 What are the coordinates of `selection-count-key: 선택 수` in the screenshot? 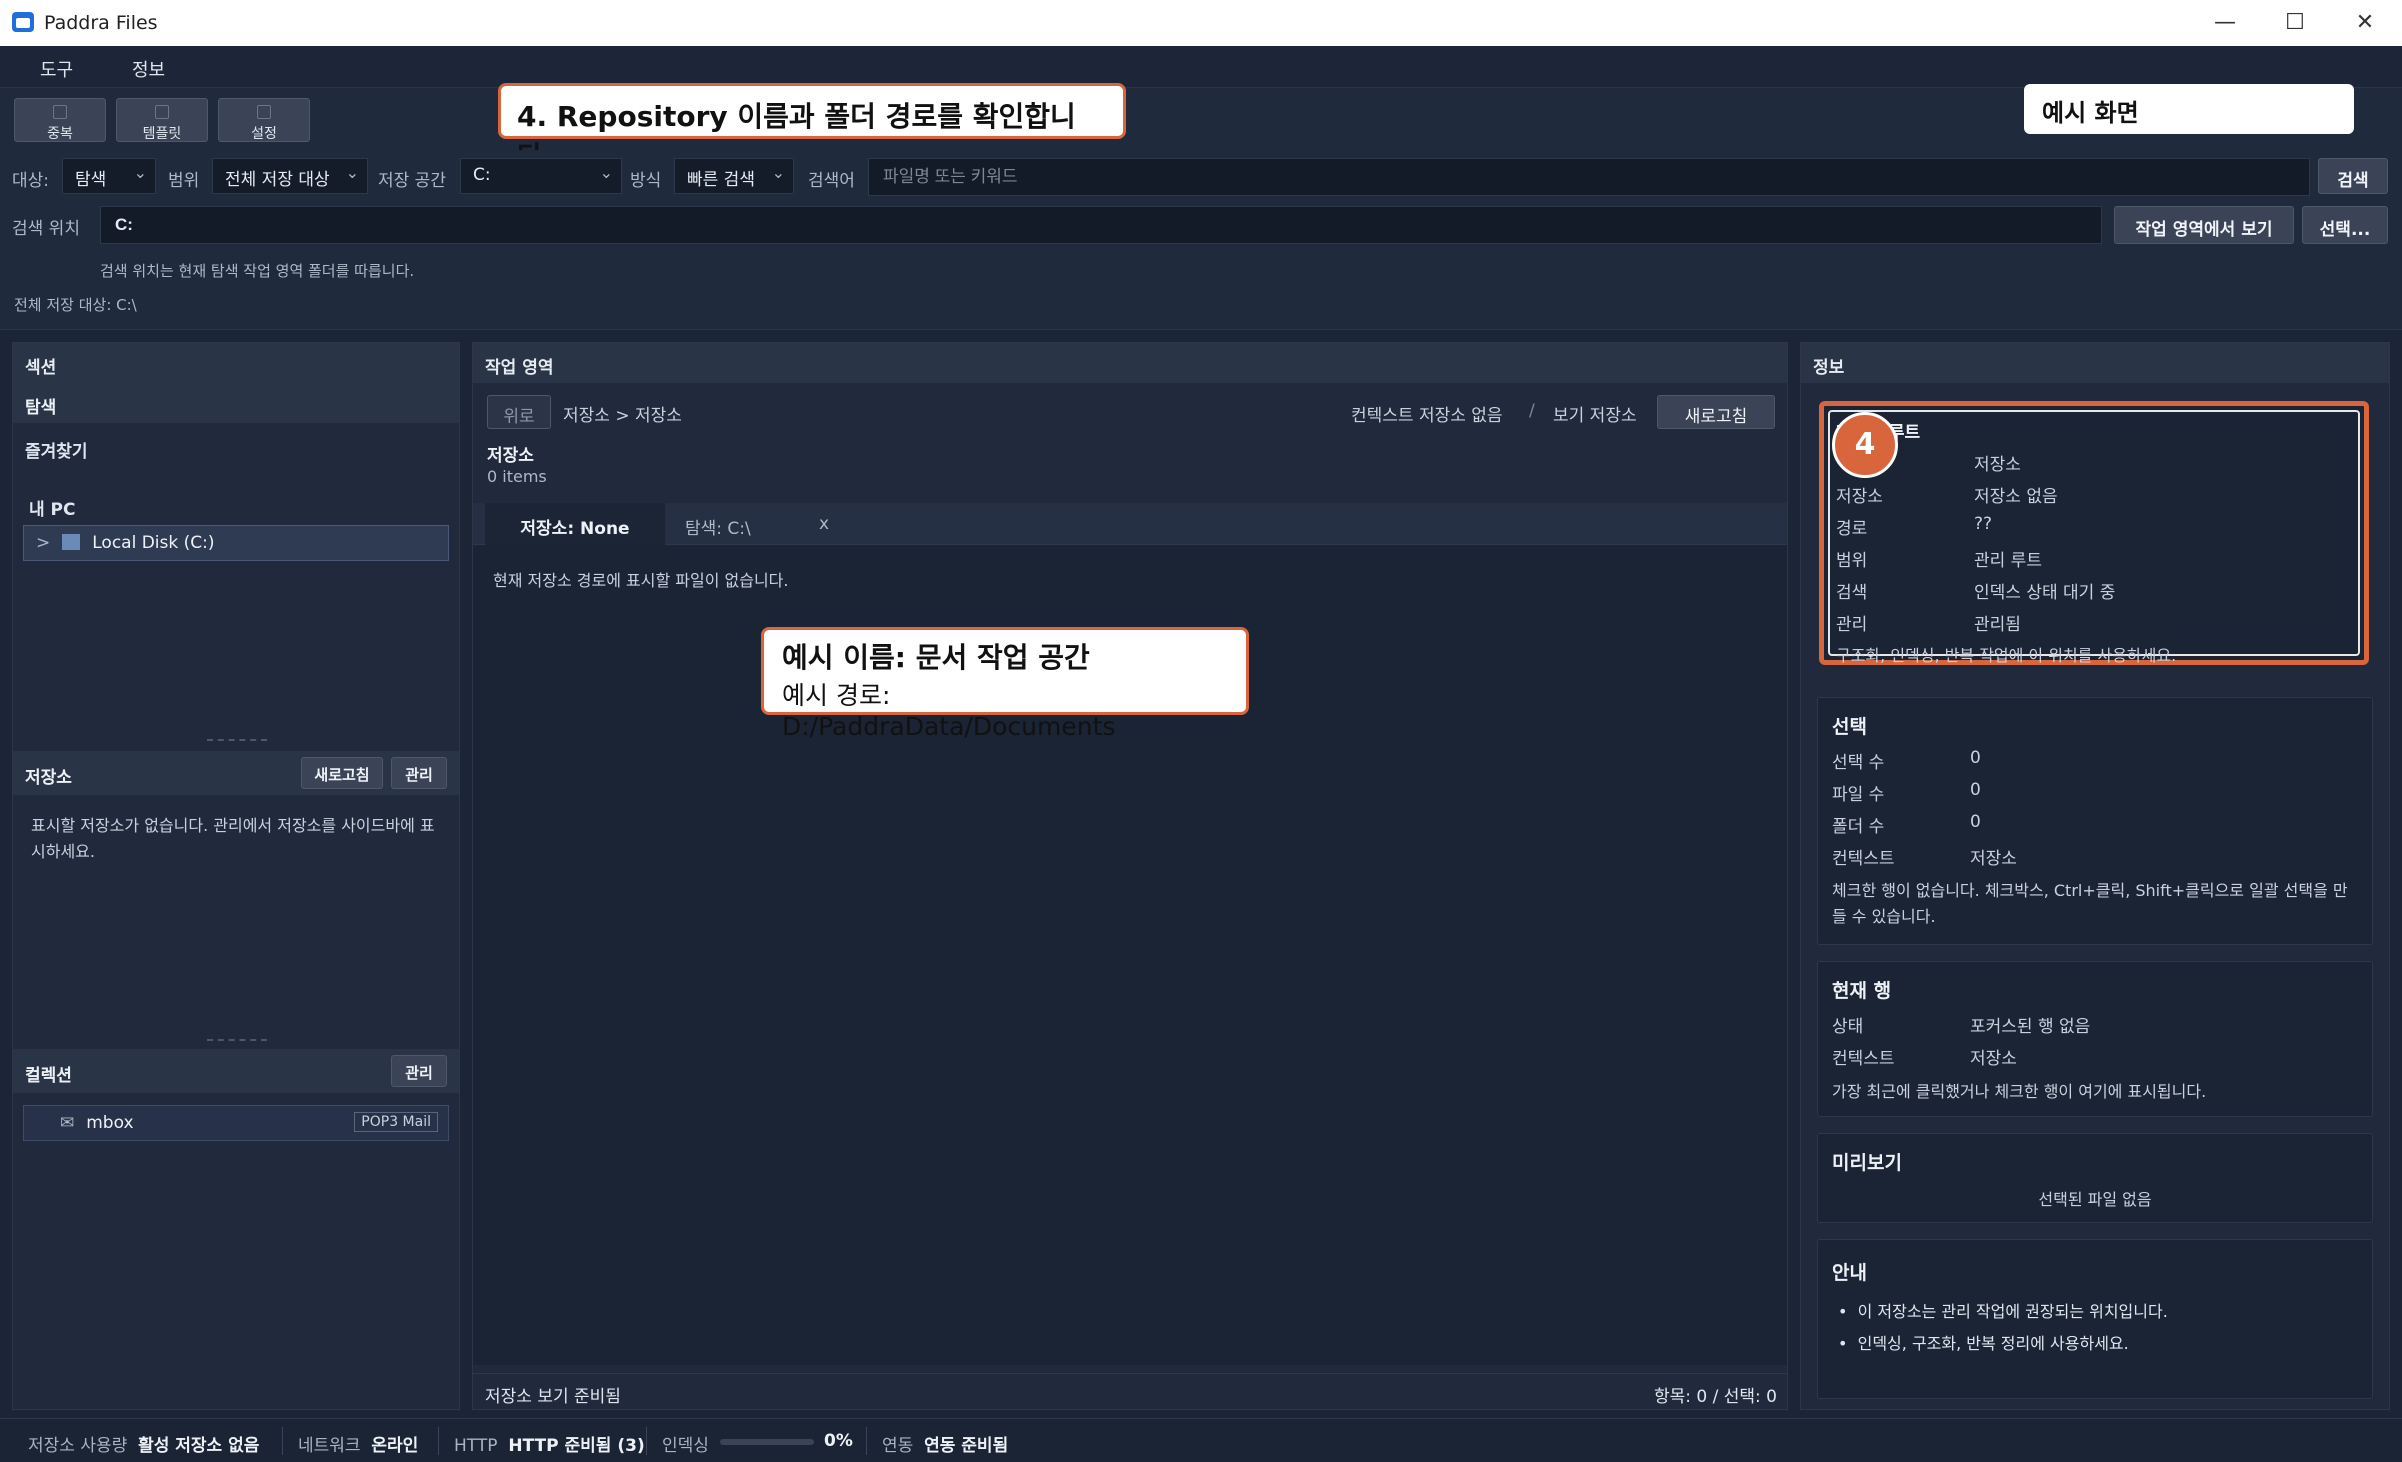 It's located at (1858, 763).